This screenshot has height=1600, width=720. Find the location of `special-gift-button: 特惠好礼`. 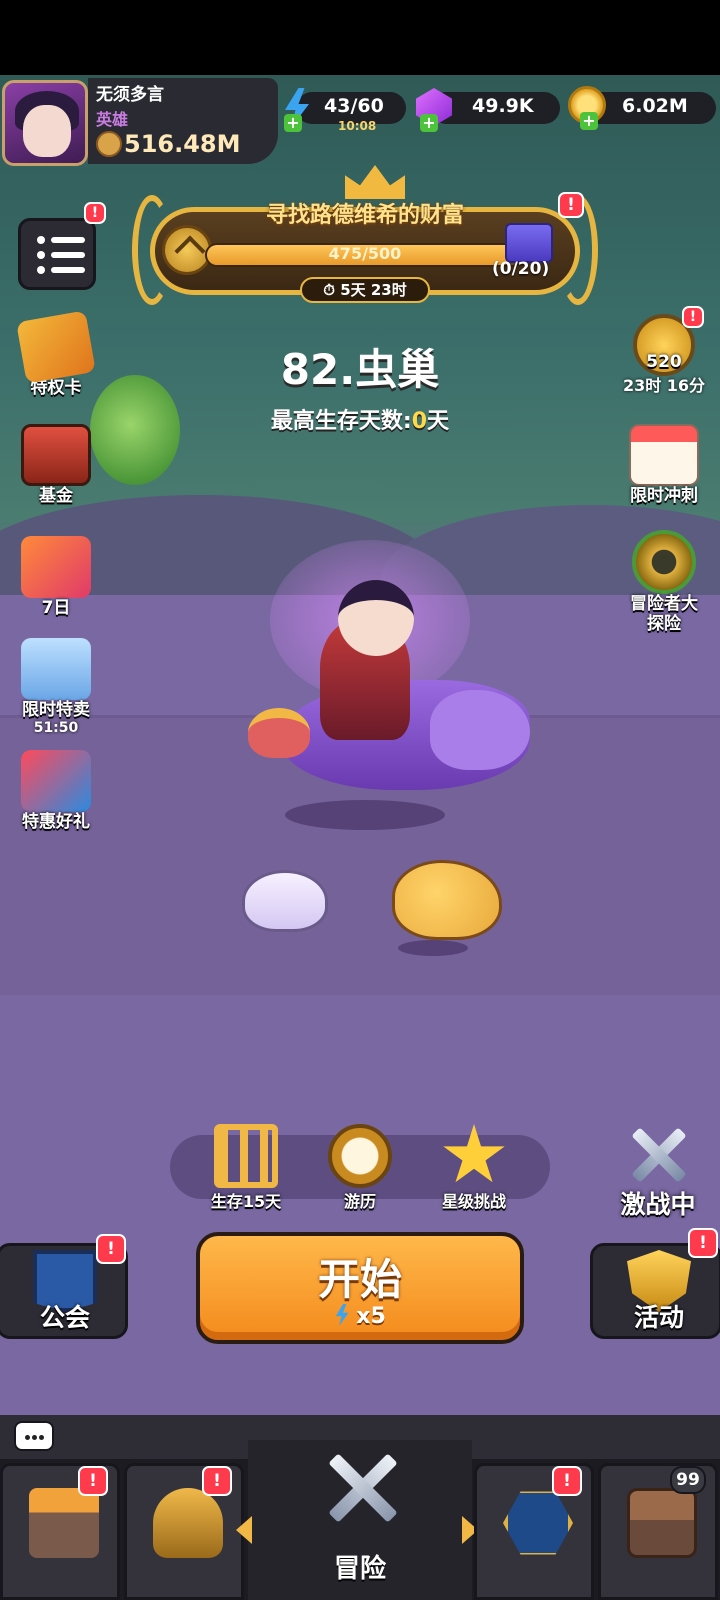

special-gift-button: 特惠好礼 is located at coordinates (56, 791).